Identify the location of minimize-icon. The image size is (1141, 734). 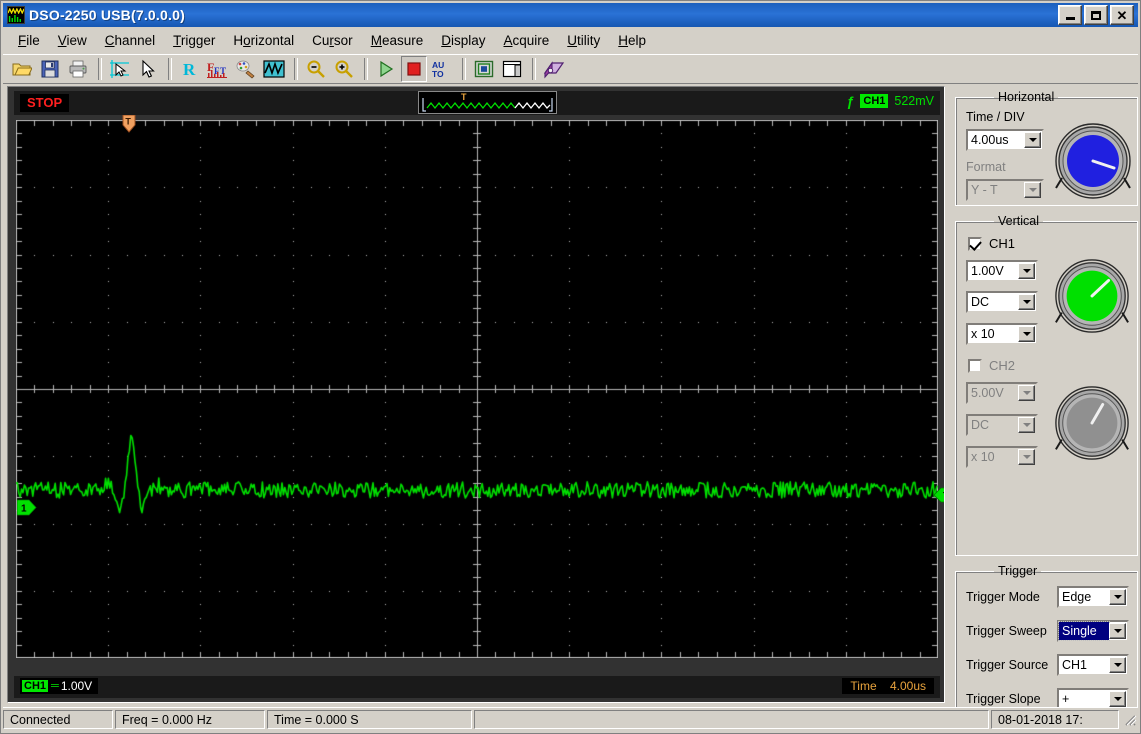
(1070, 18).